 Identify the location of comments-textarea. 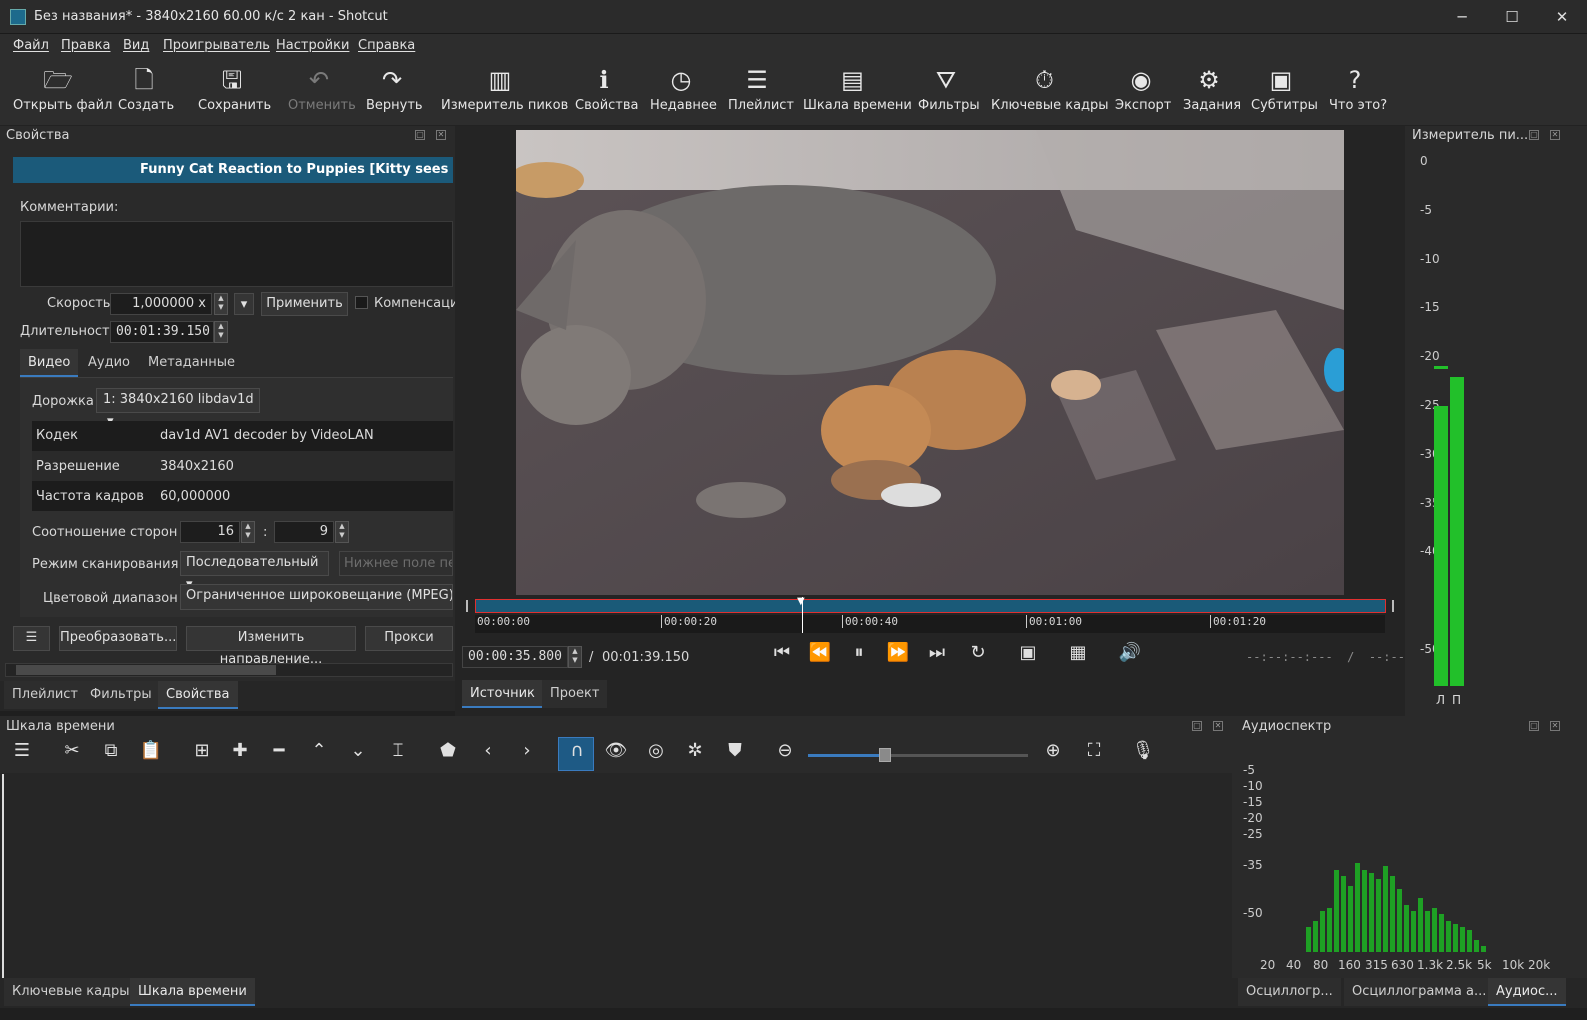
(236, 254).